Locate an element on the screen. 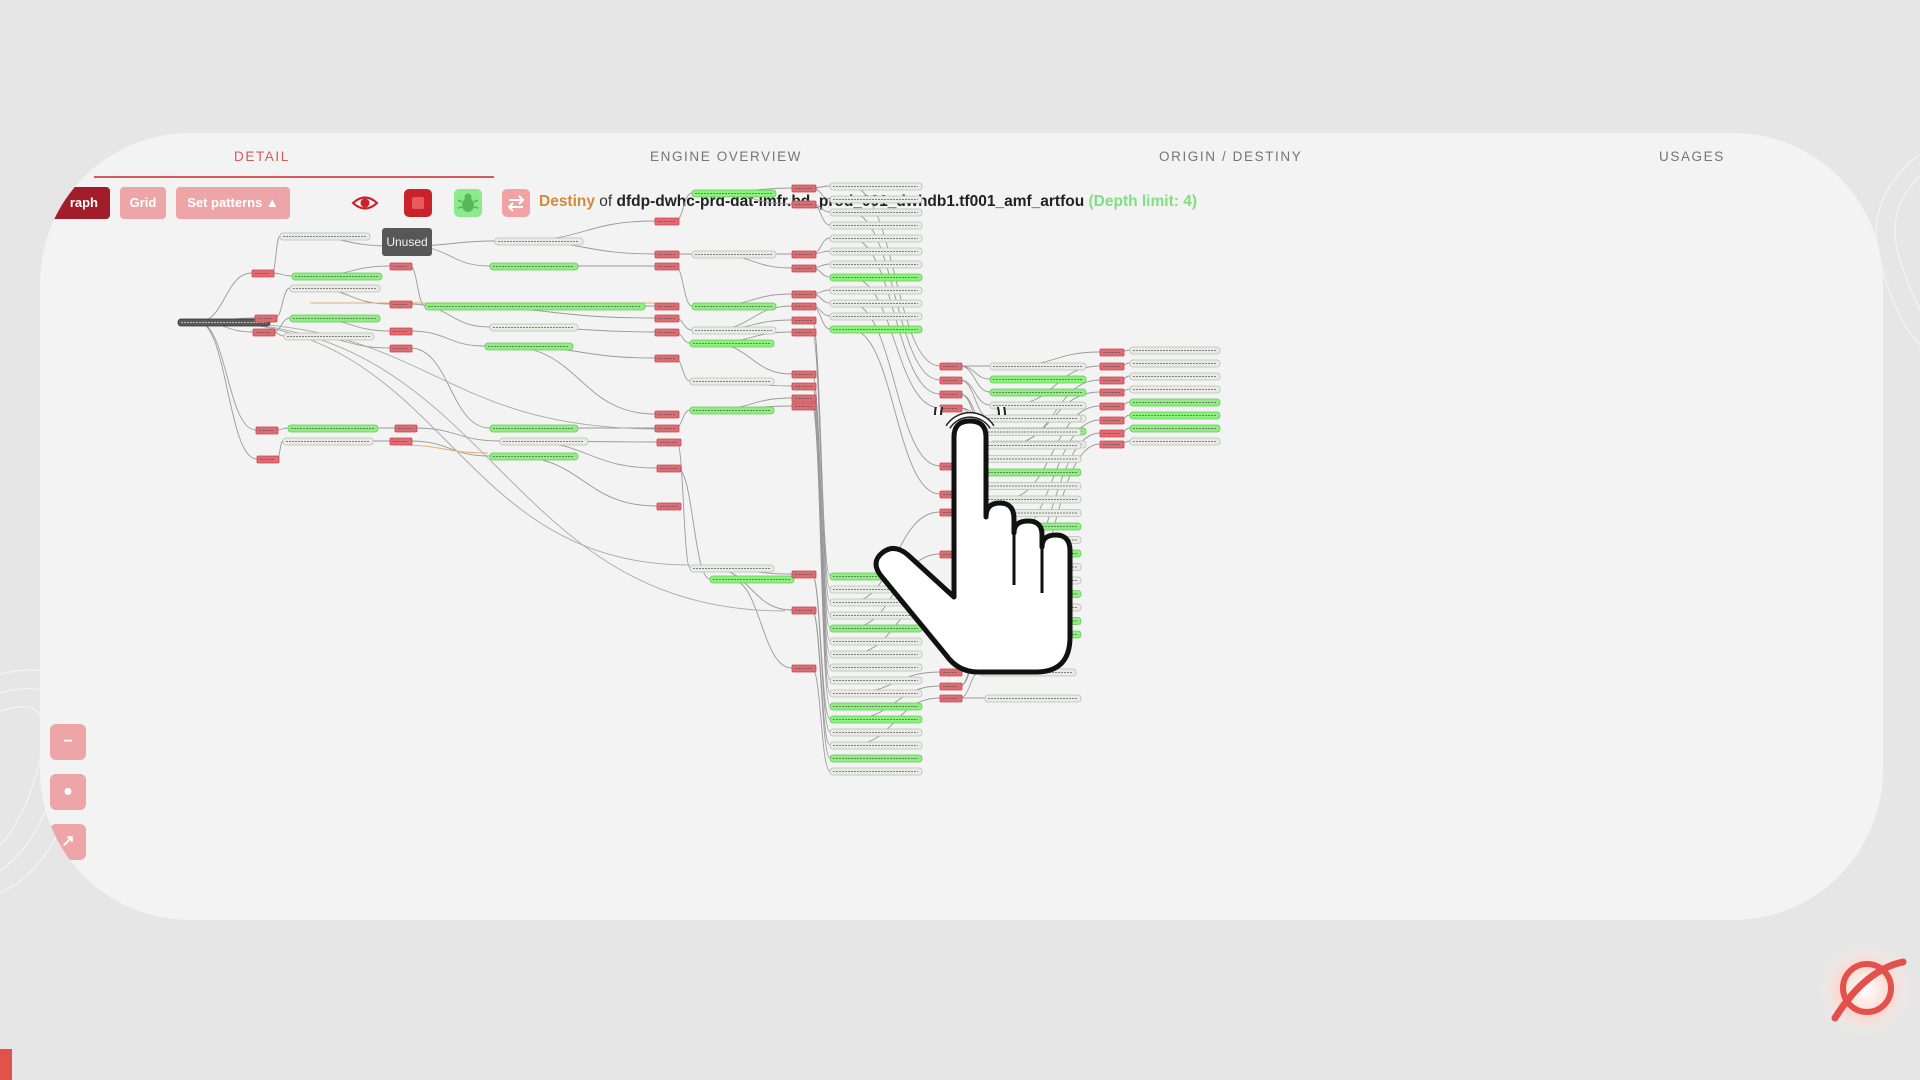 Image resolution: width=1920 pixels, height=1080 pixels. app-logo is located at coordinates (1865, 990).